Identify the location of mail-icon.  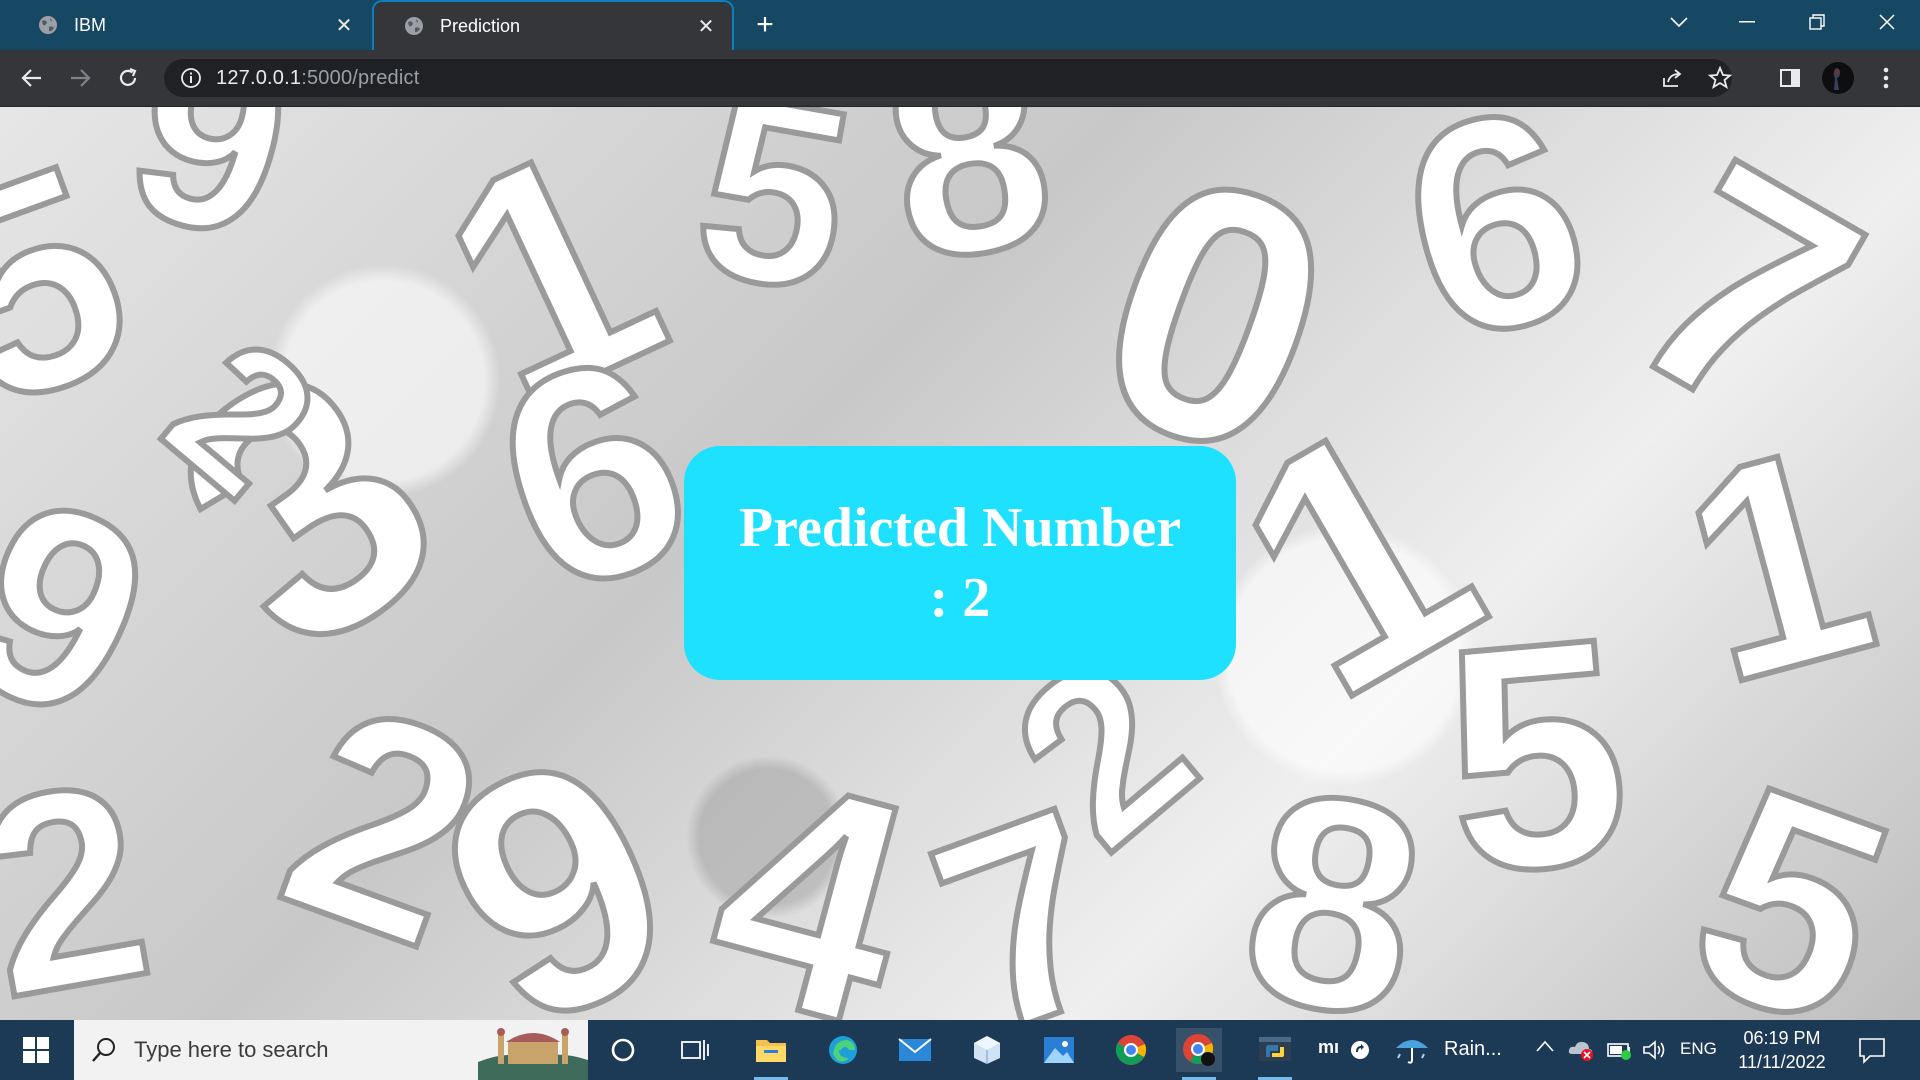
(915, 1050).